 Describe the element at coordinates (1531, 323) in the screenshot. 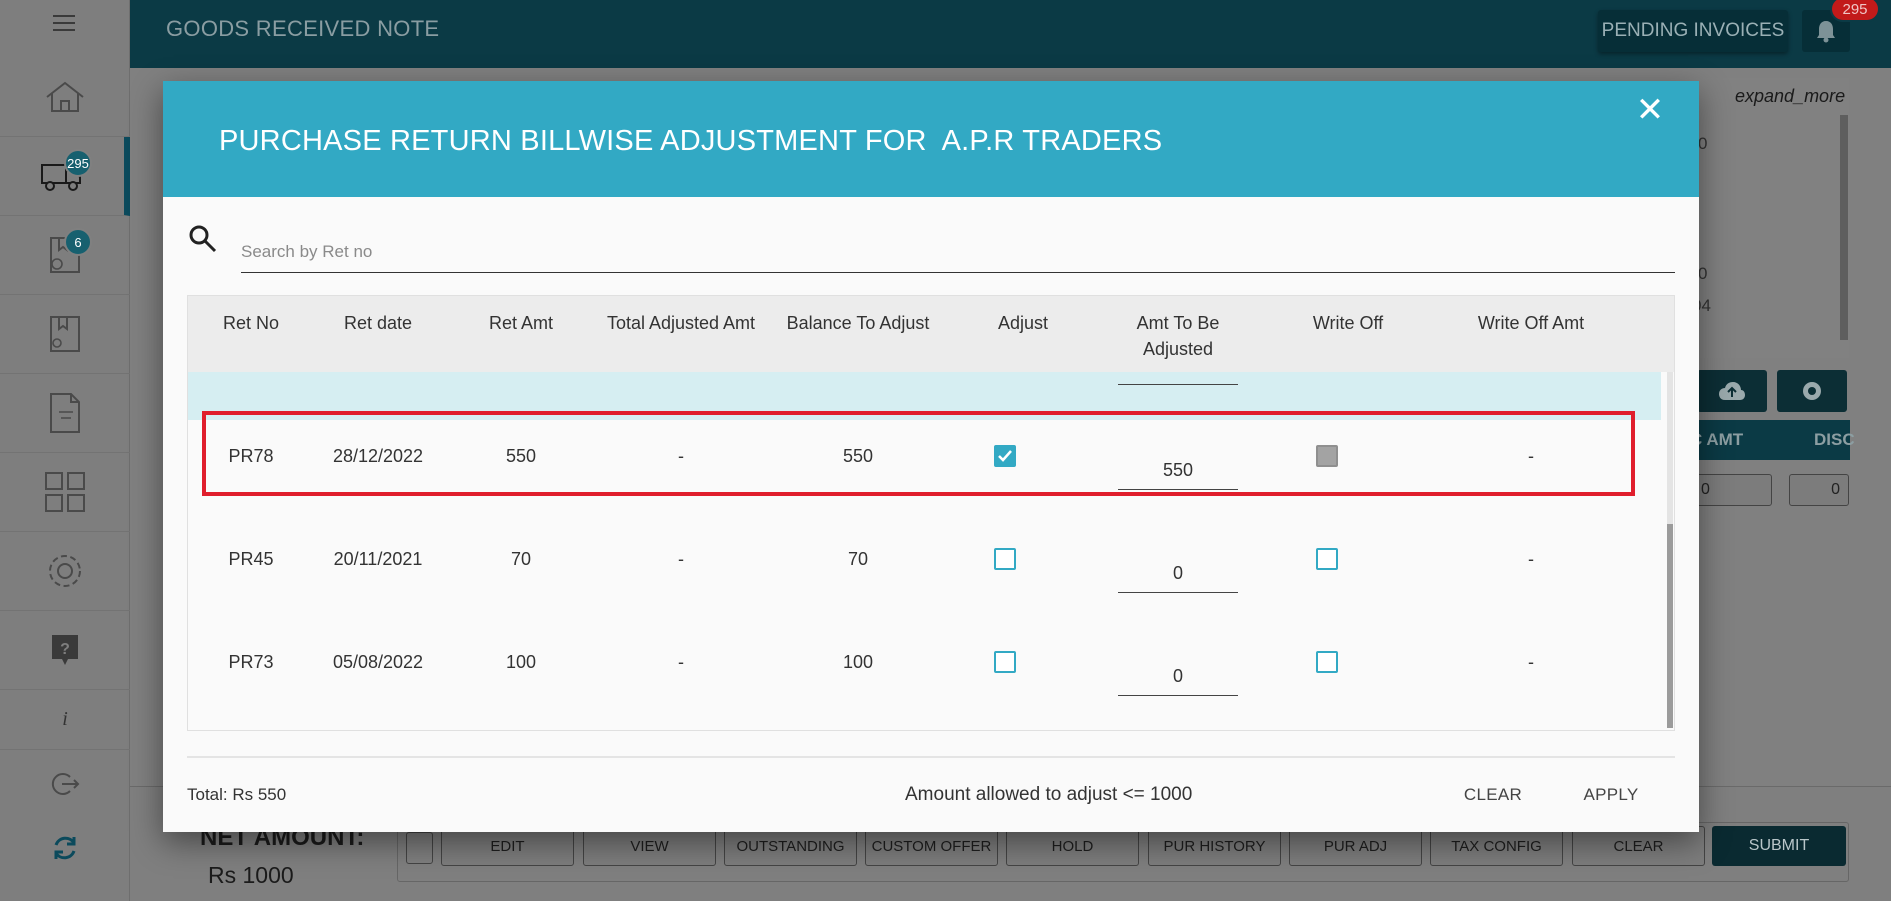

I see `column-header: Write Off Amt` at that location.